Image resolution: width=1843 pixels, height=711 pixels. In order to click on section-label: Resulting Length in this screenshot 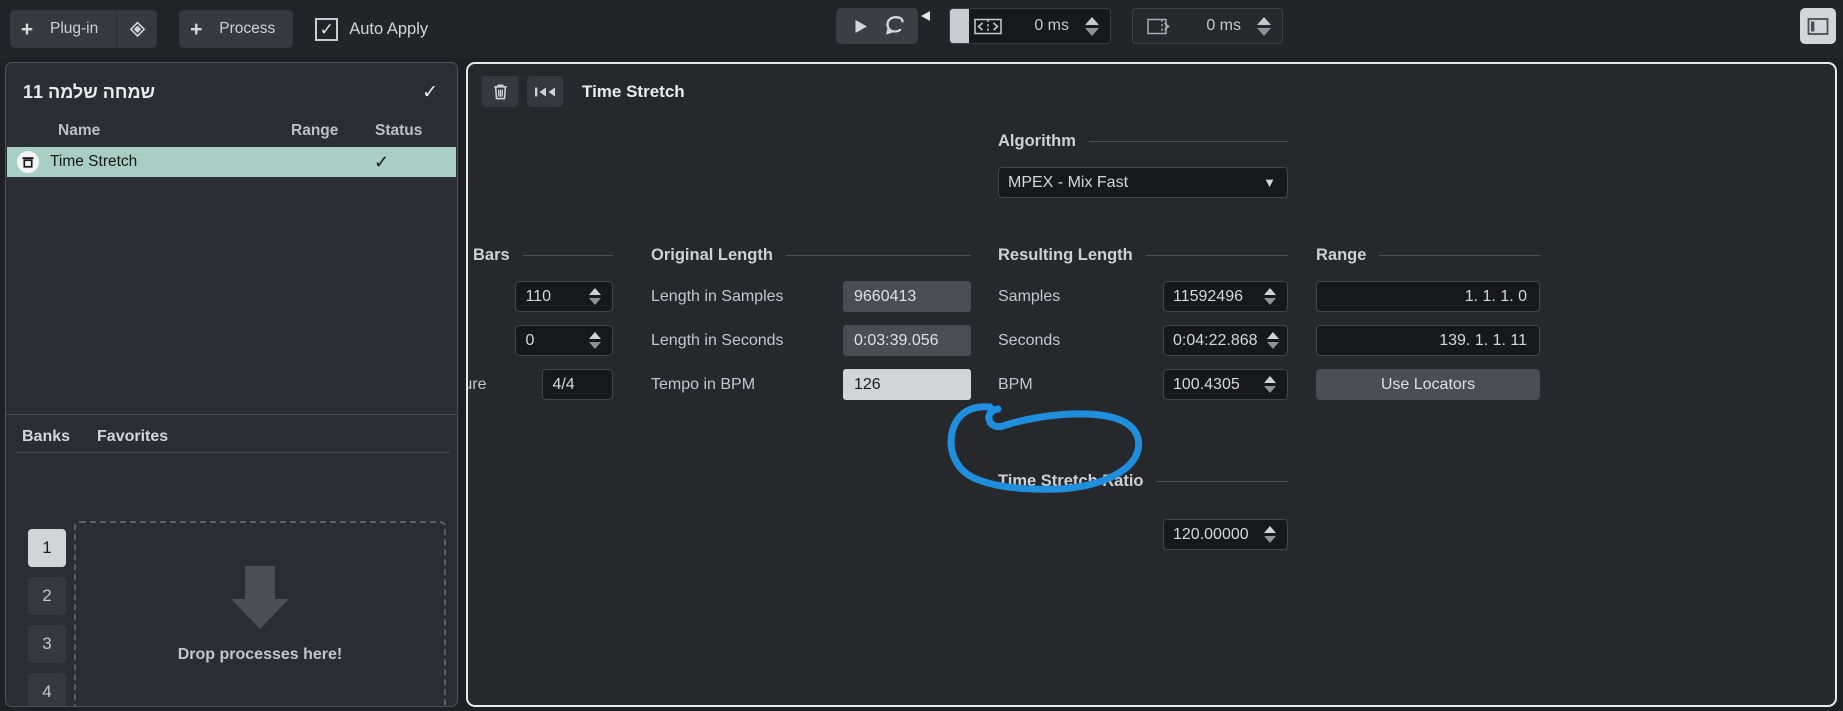, I will do `click(1065, 255)`.